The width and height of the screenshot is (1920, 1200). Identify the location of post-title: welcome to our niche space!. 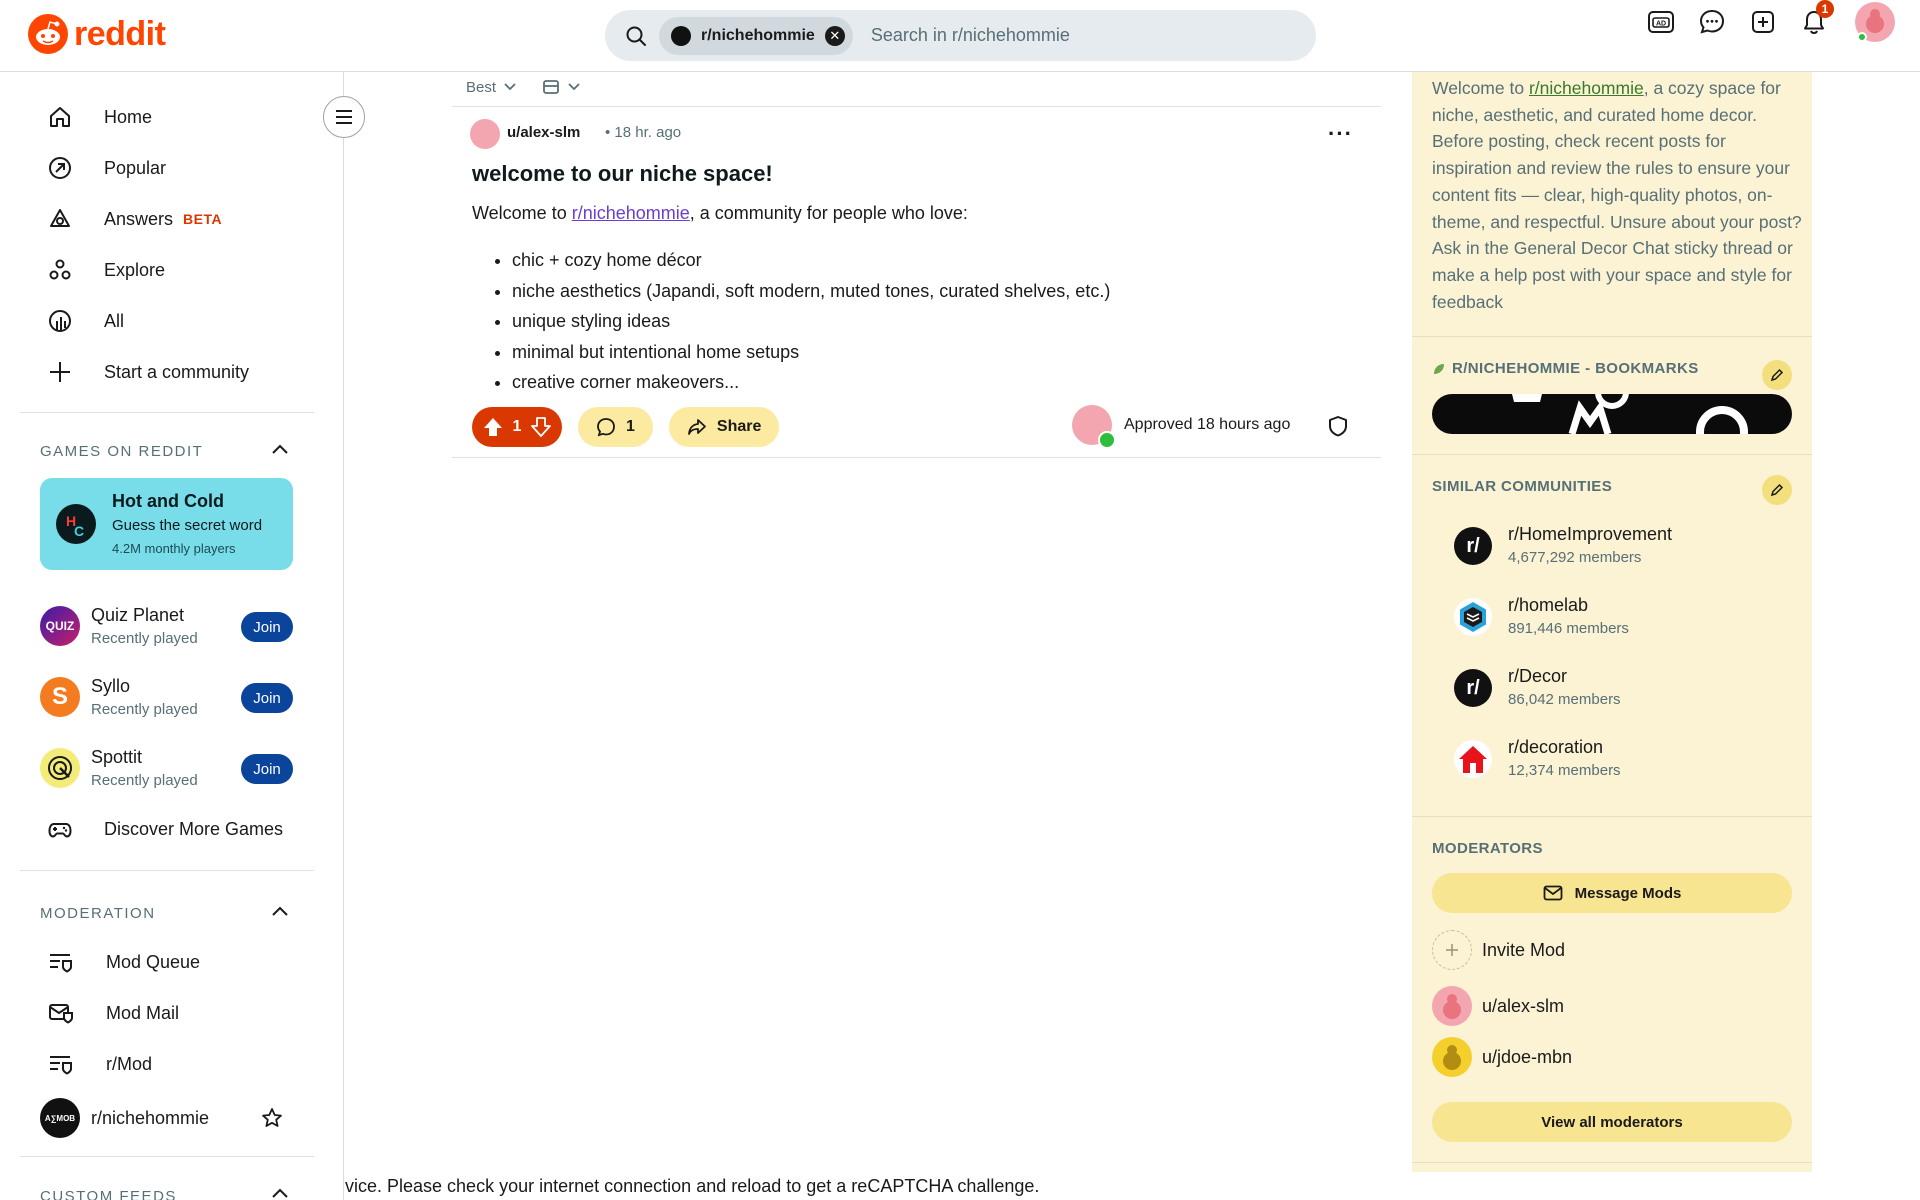
(622, 174).